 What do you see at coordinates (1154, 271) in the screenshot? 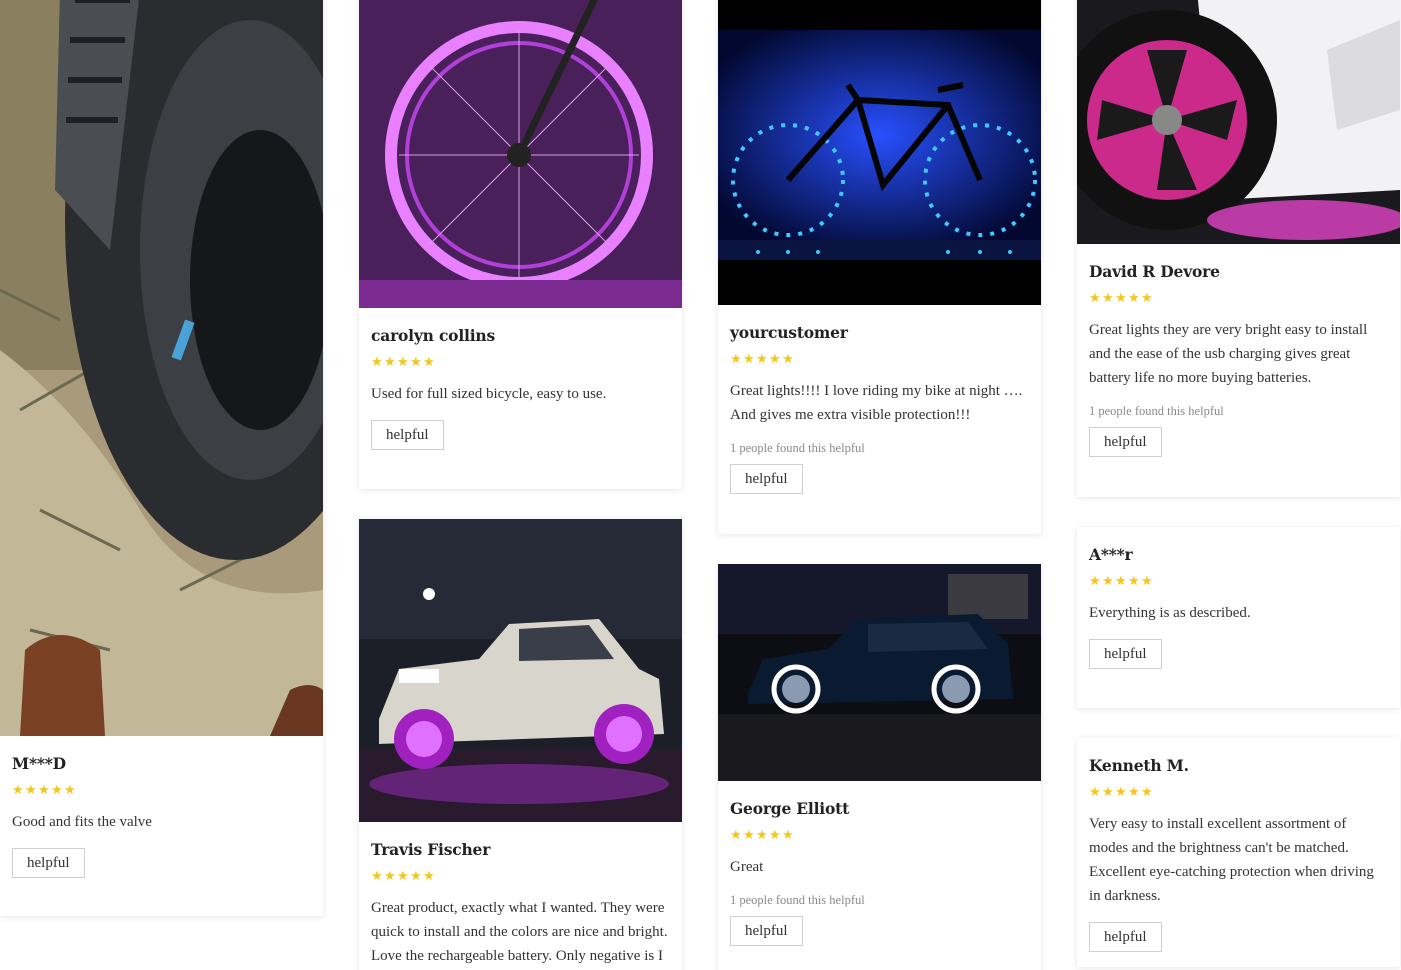
I see `reviewer-name: David R Devore` at bounding box center [1154, 271].